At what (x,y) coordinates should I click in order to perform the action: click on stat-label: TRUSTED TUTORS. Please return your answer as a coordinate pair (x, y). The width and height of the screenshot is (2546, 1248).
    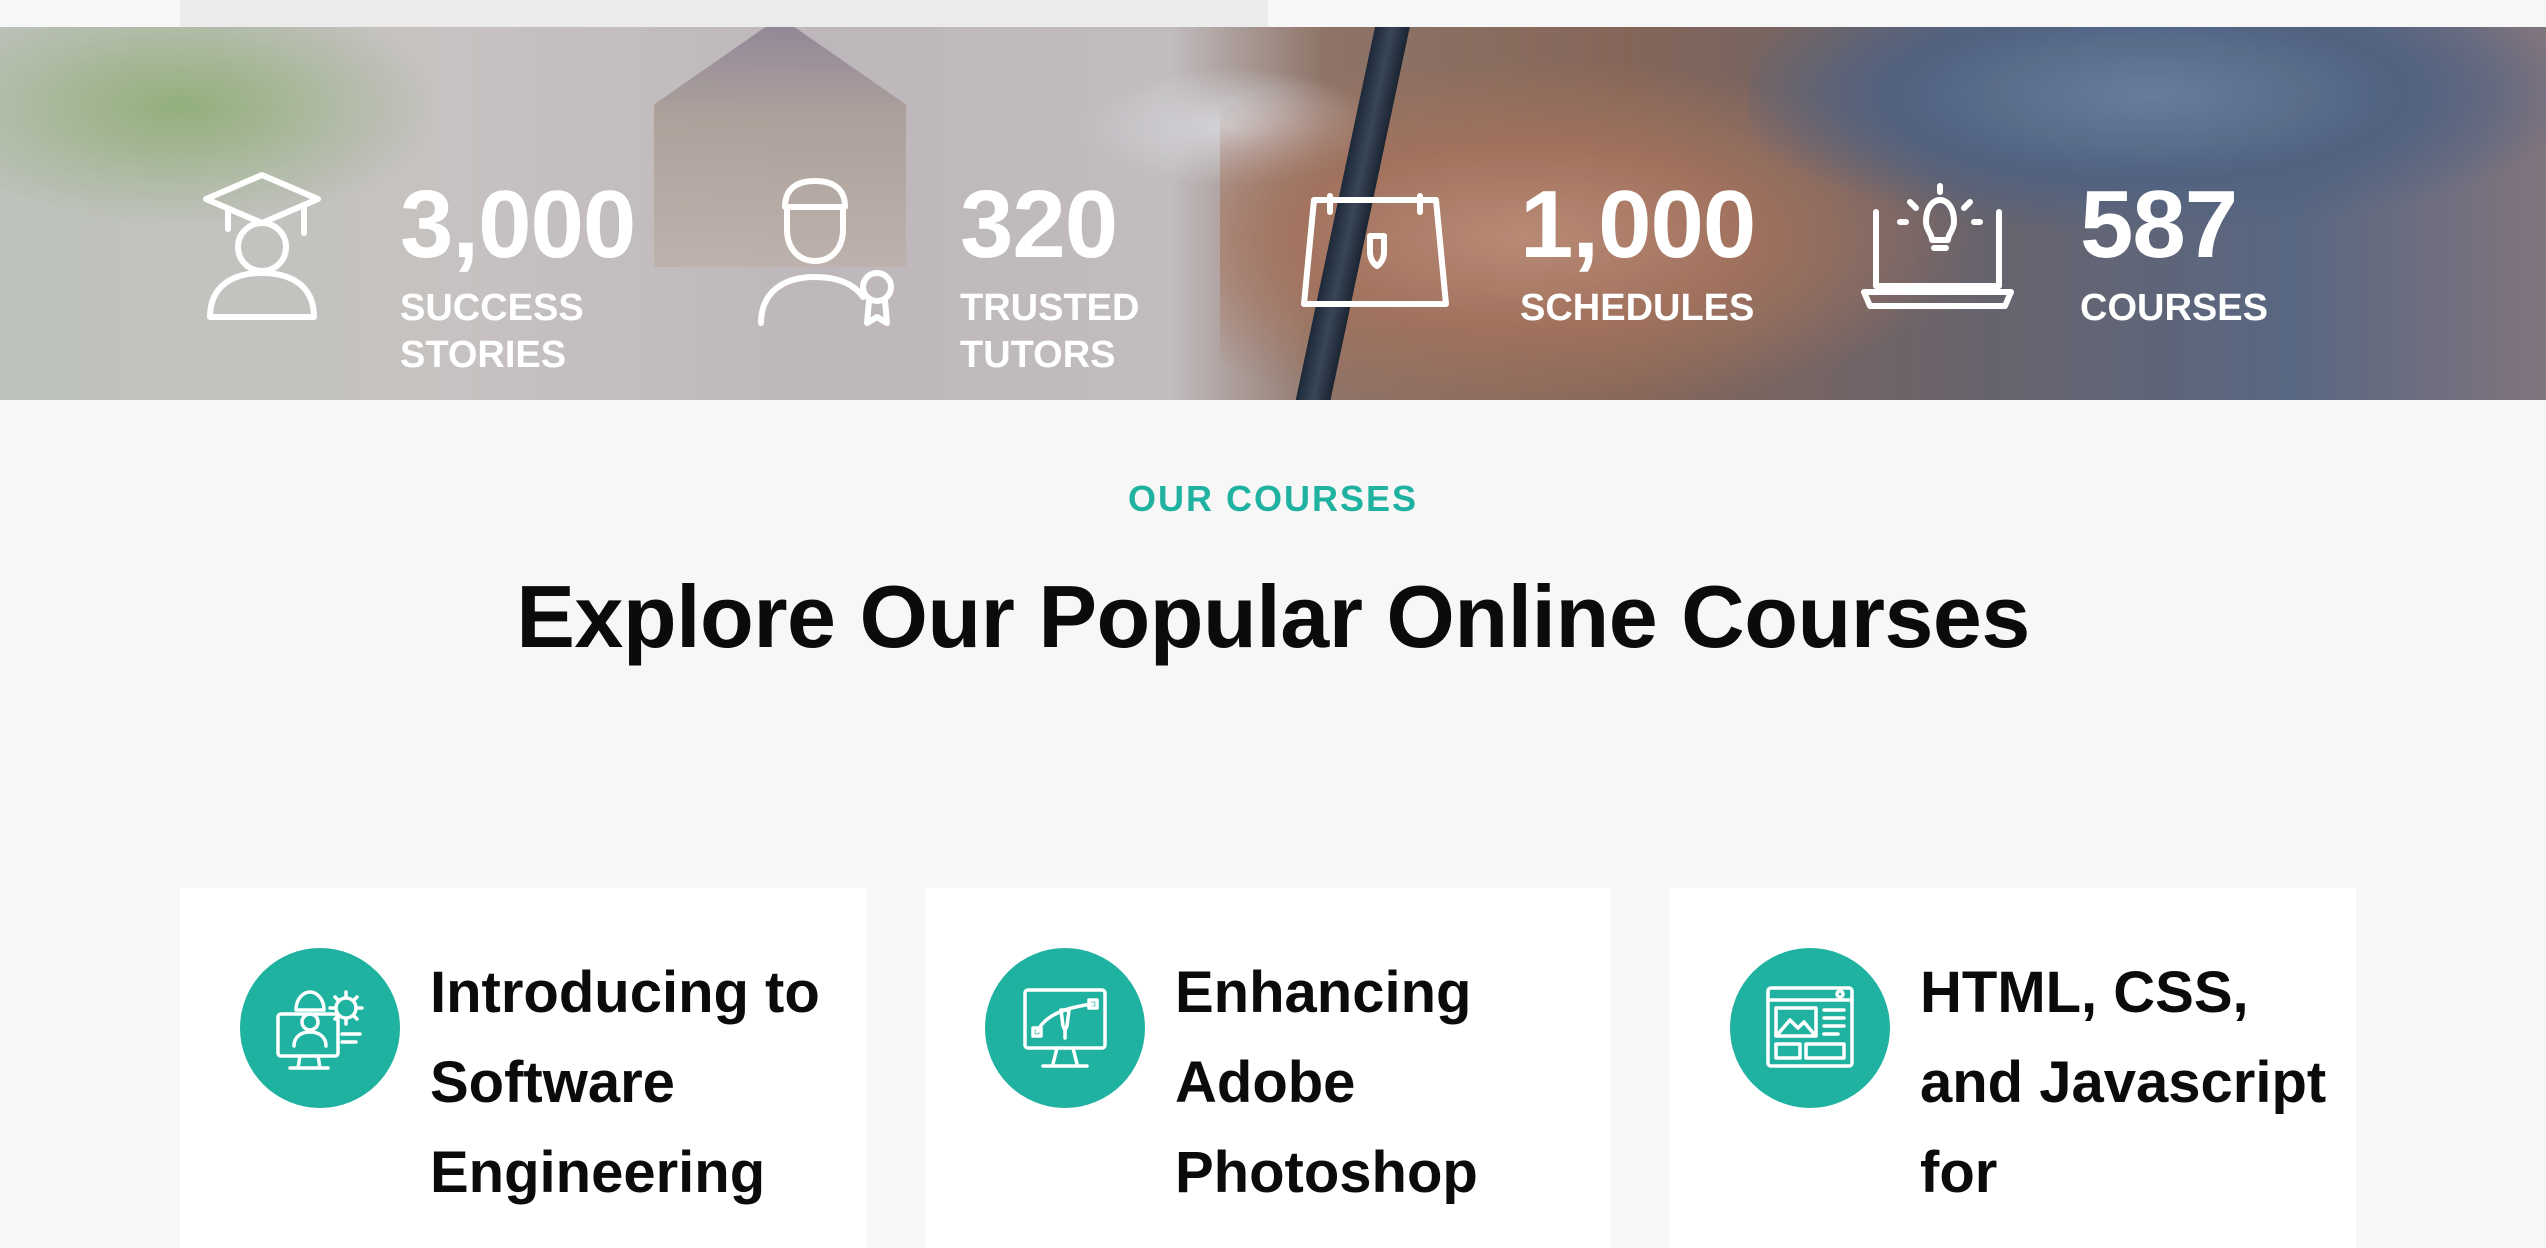
    Looking at the image, I should click on (1050, 331).